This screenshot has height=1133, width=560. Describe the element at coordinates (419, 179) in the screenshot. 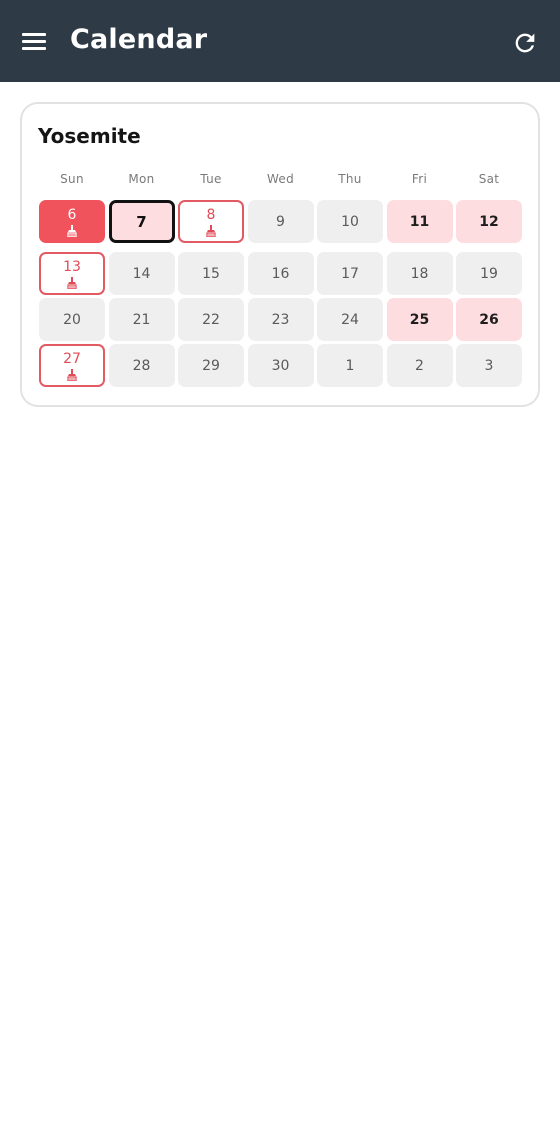

I see `weekday-label-fri: Fri` at that location.